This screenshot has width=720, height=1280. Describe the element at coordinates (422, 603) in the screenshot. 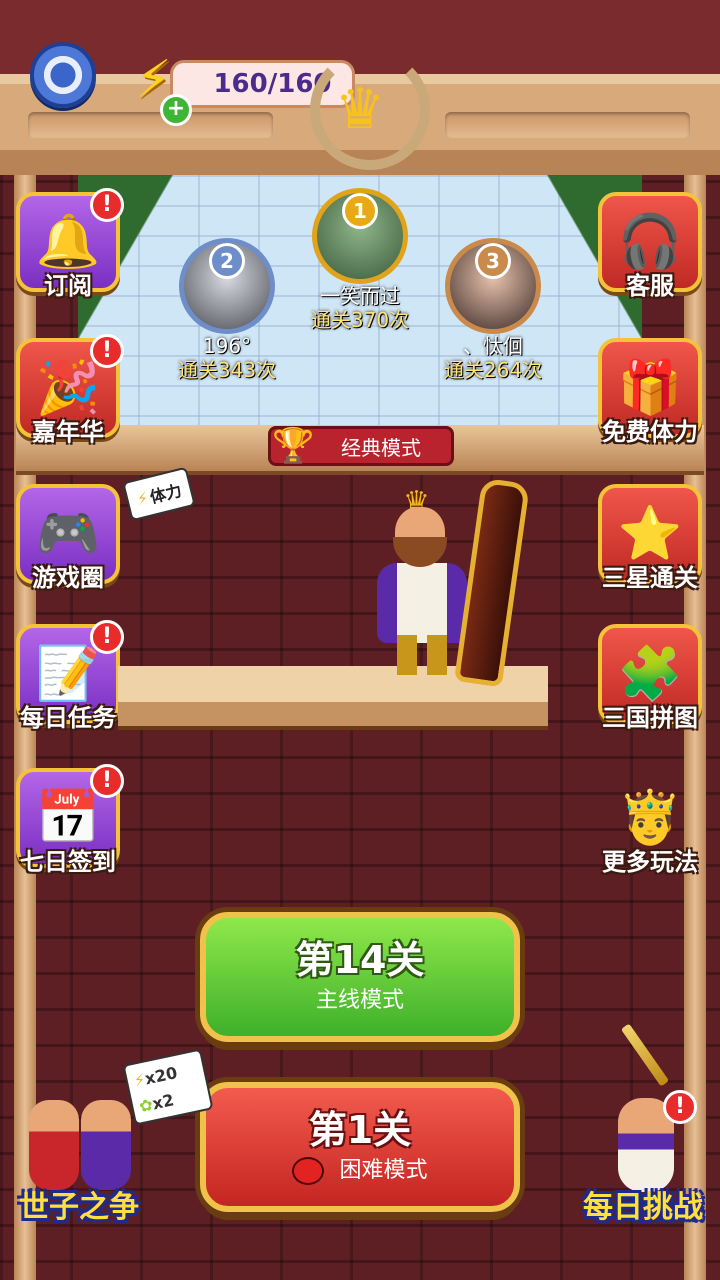

I see `king-body` at that location.